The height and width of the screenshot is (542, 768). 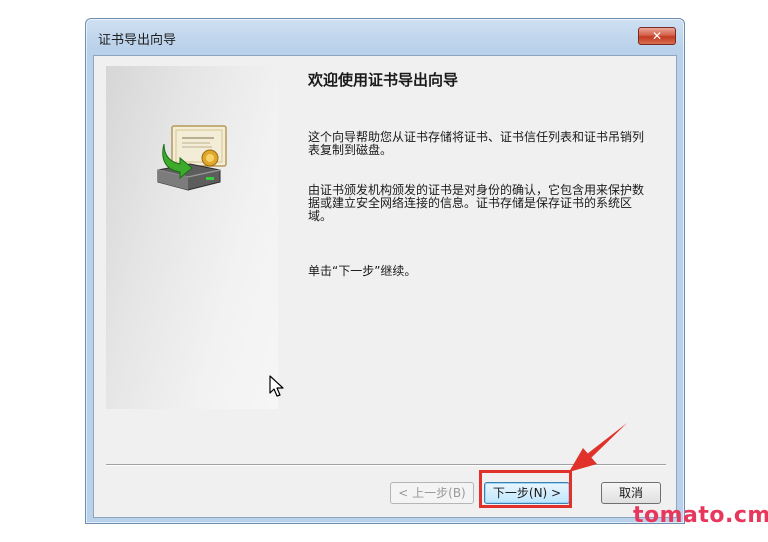 I want to click on watermark-text: tomato.cm, so click(x=700, y=515).